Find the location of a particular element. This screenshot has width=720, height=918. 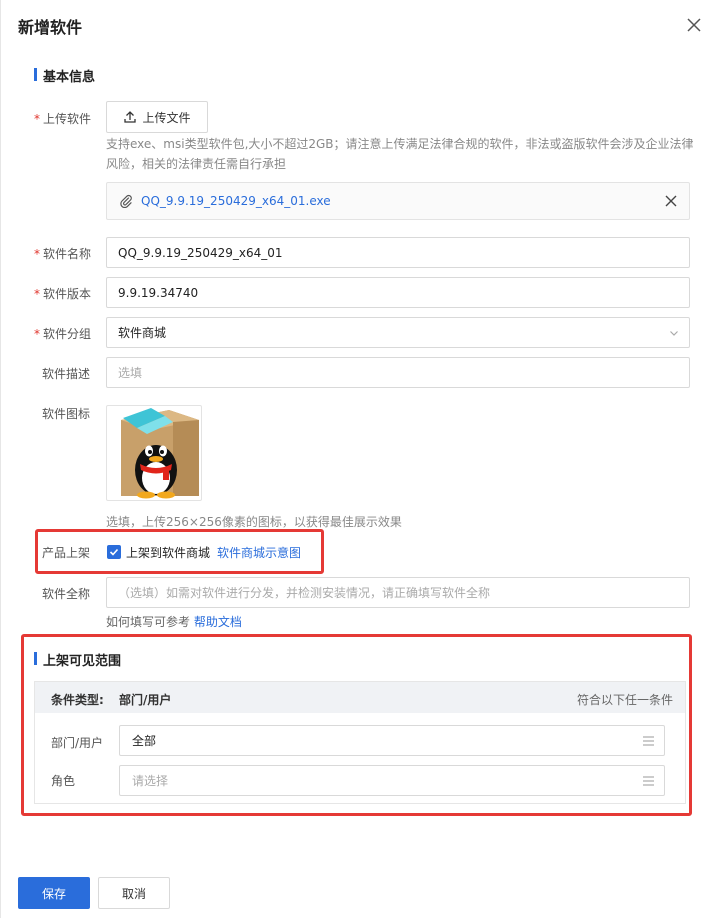

software-group-value: 软件商城 is located at coordinates (142, 333).